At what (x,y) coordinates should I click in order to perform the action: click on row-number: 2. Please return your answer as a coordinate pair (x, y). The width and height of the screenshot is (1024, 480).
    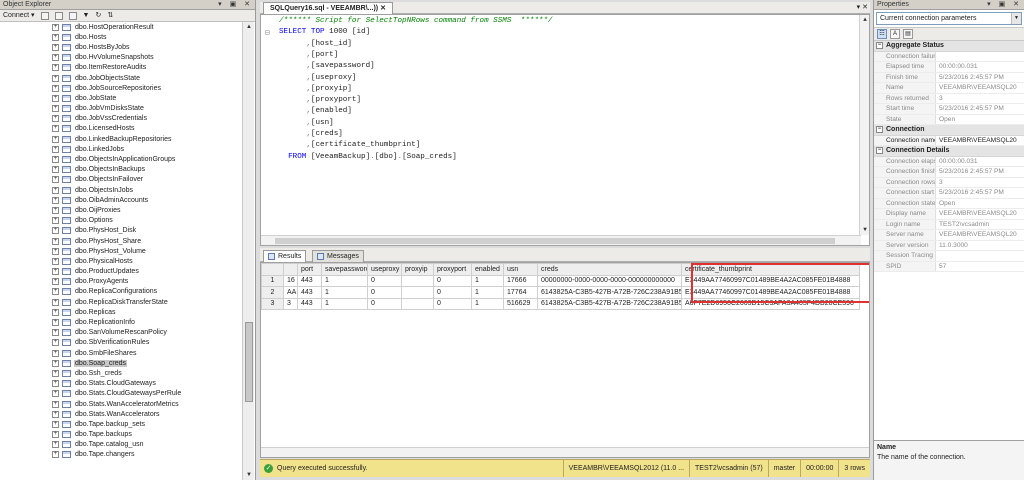
    Looking at the image, I should click on (272, 292).